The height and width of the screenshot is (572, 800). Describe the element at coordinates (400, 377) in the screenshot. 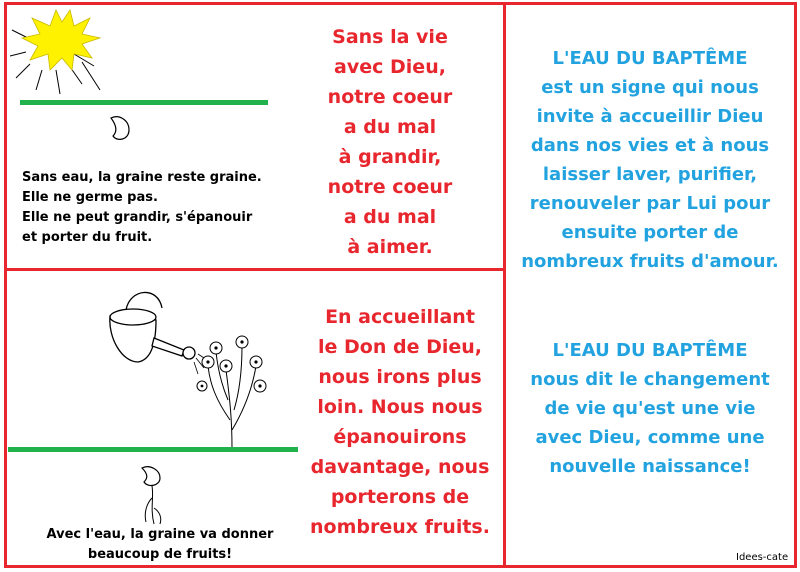

I see `poem-line: nous irons plus` at that location.